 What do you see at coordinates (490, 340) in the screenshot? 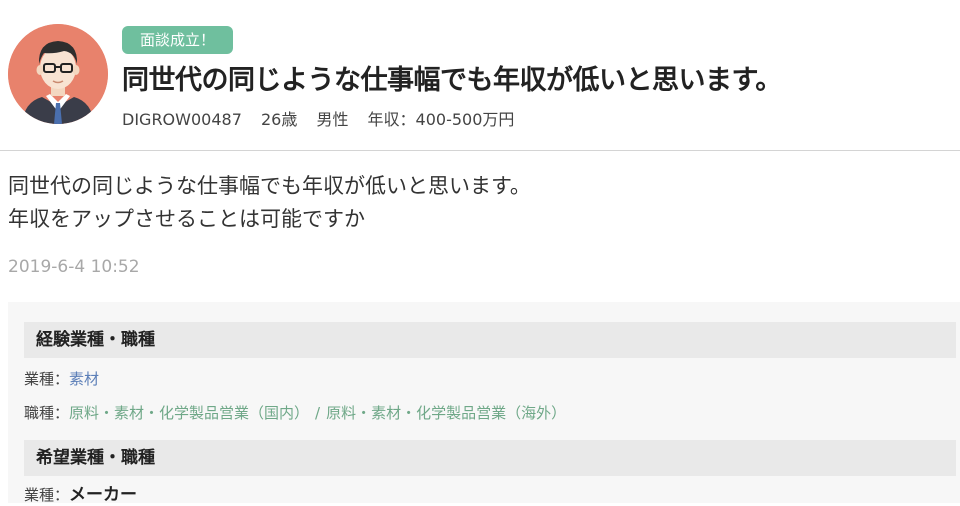
I see `experience-heading: 経験業種・職種` at bounding box center [490, 340].